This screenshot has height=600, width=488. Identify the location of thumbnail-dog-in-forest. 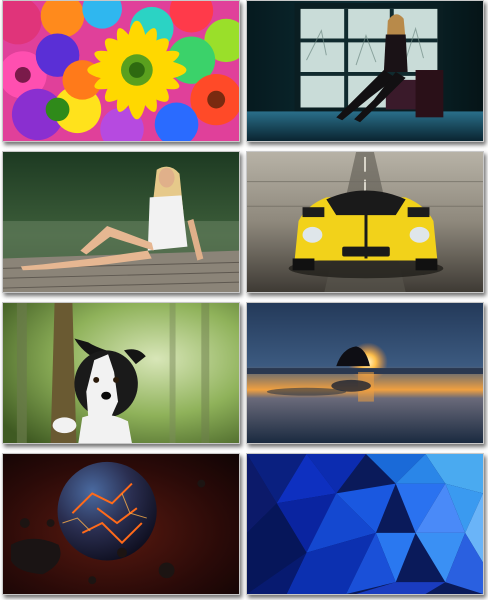
(121, 373).